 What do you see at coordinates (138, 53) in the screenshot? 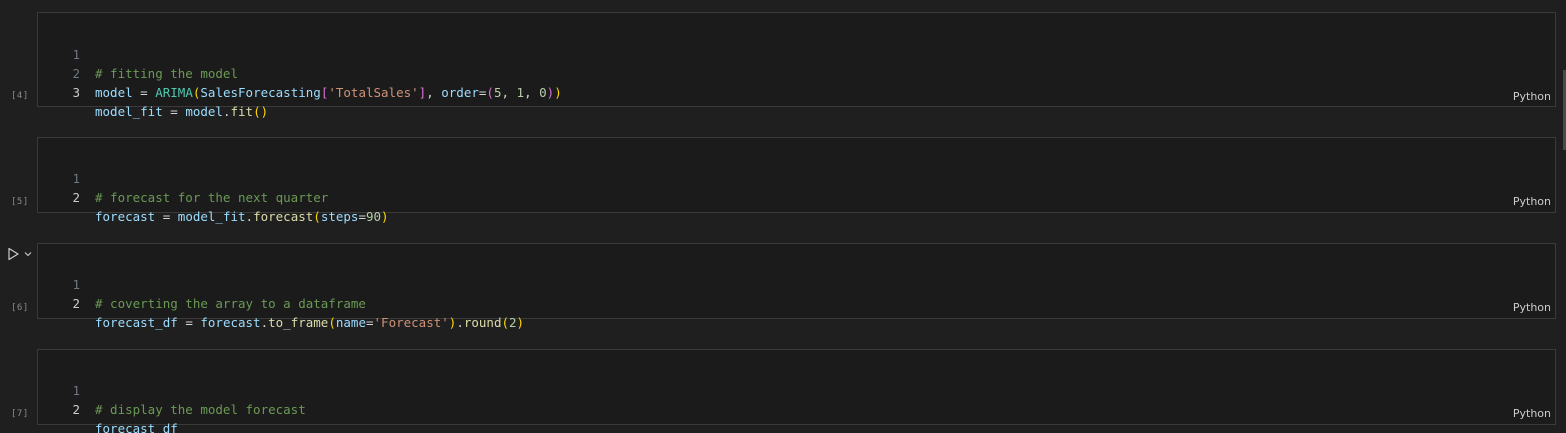
I see `code-line: 1 # fitting the model` at bounding box center [138, 53].